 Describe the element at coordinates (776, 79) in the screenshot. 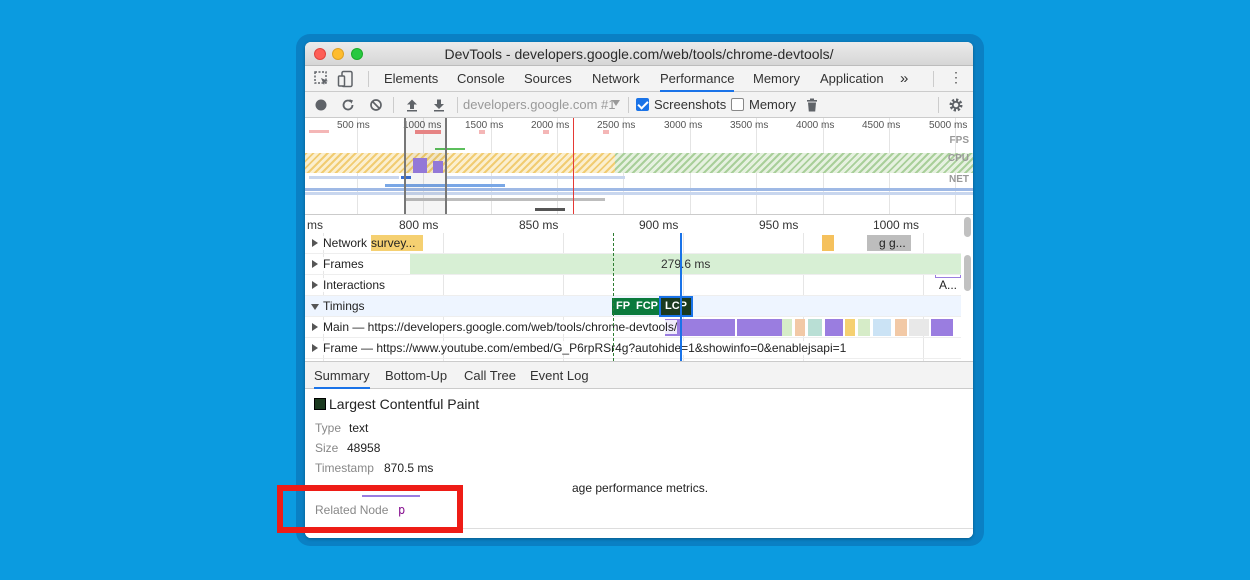

I see `tab-memory: Memory` at that location.